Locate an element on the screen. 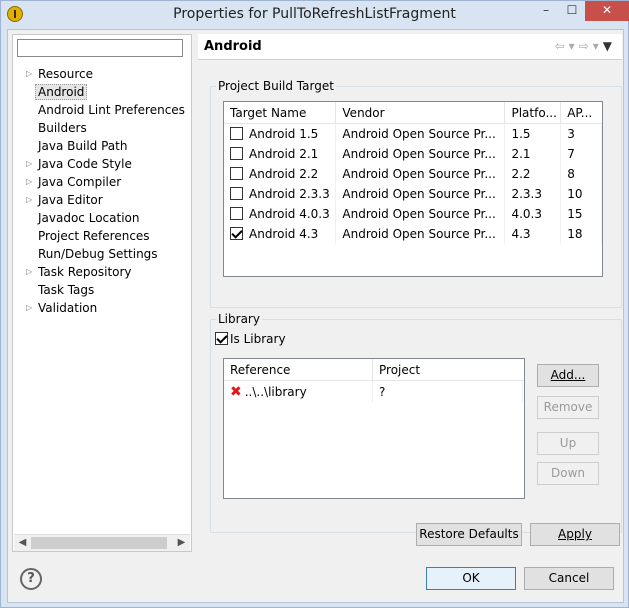  tree-item: Android is located at coordinates (102, 92).